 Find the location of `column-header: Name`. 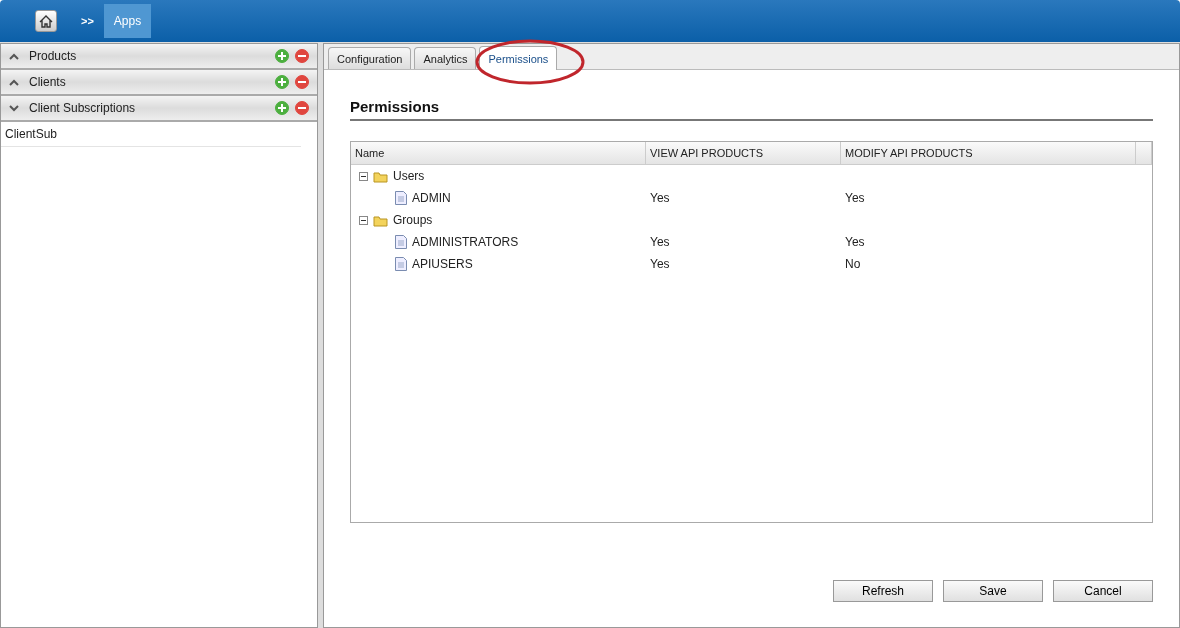

column-header: Name is located at coordinates (498, 153).